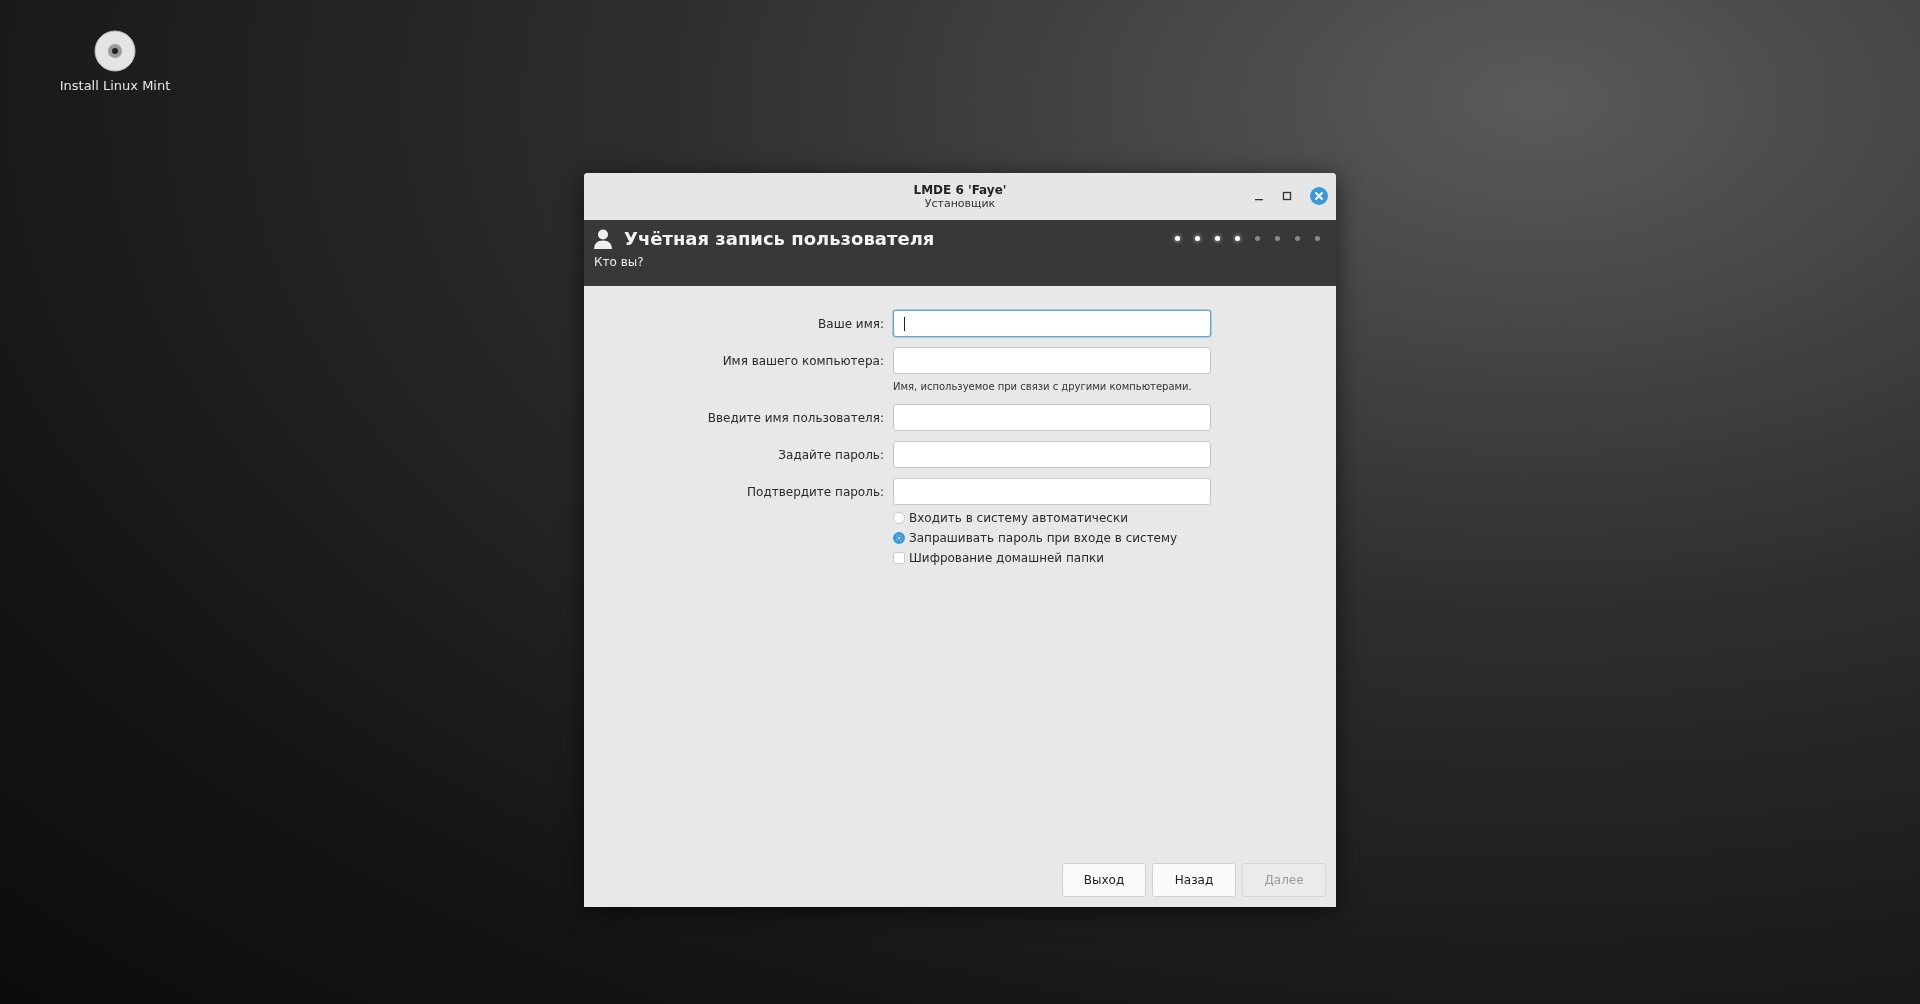 This screenshot has height=1004, width=1920. I want to click on field-label: Подтвердите пароль:, so click(815, 491).